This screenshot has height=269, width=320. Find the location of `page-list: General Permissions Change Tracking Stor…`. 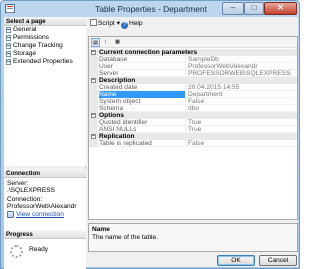

page-list: General Permissions Change Tracking Stor… is located at coordinates (45, 96).